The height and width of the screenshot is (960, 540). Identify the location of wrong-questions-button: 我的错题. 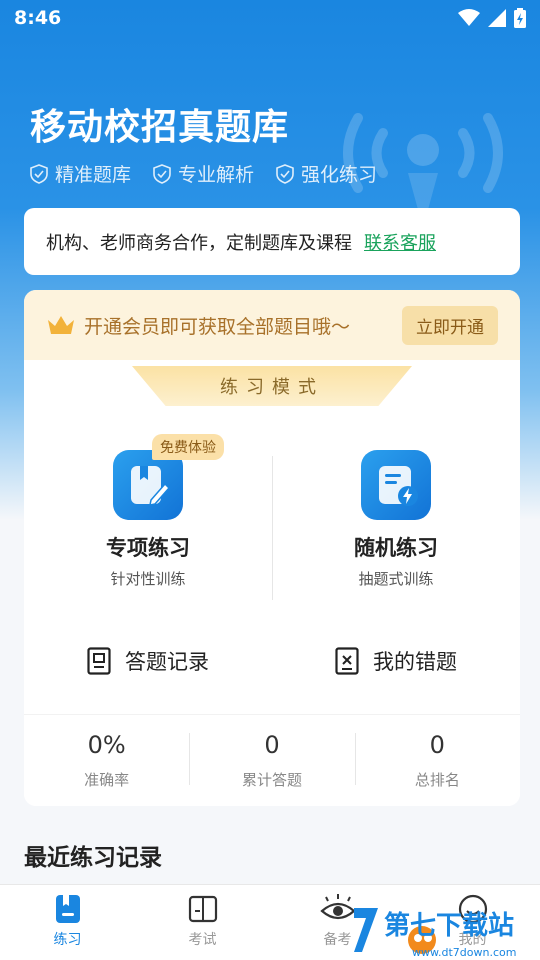
(396, 661).